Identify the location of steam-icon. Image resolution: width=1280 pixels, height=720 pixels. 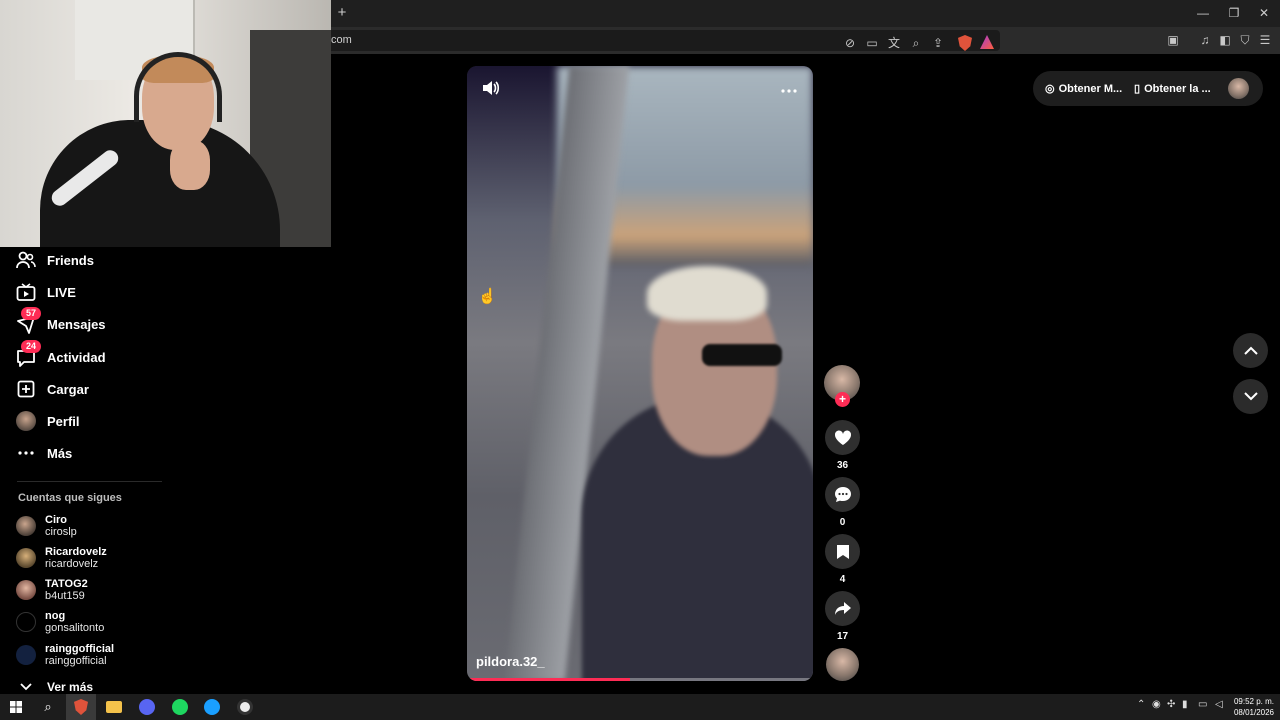
(212, 707).